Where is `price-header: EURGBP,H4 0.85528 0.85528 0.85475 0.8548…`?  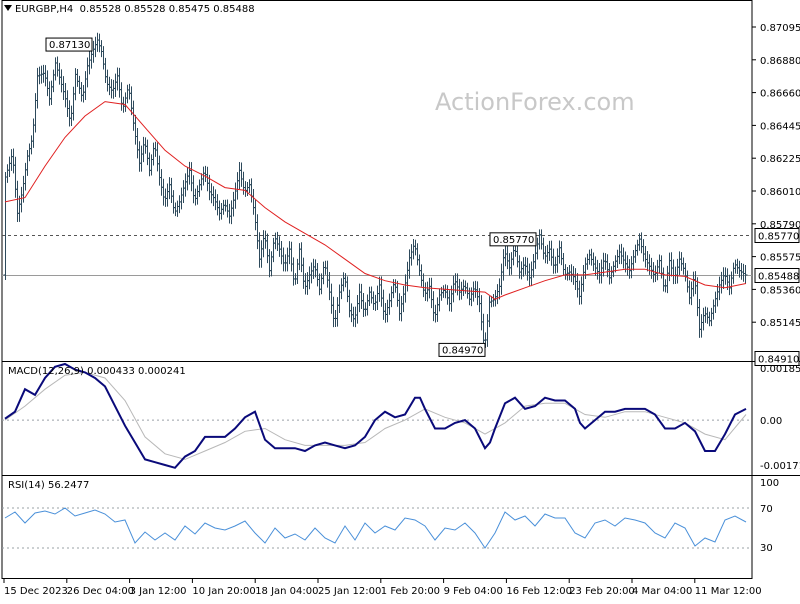
price-header: EURGBP,H4 0.85528 0.85528 0.85475 0.8548… is located at coordinates (129, 9).